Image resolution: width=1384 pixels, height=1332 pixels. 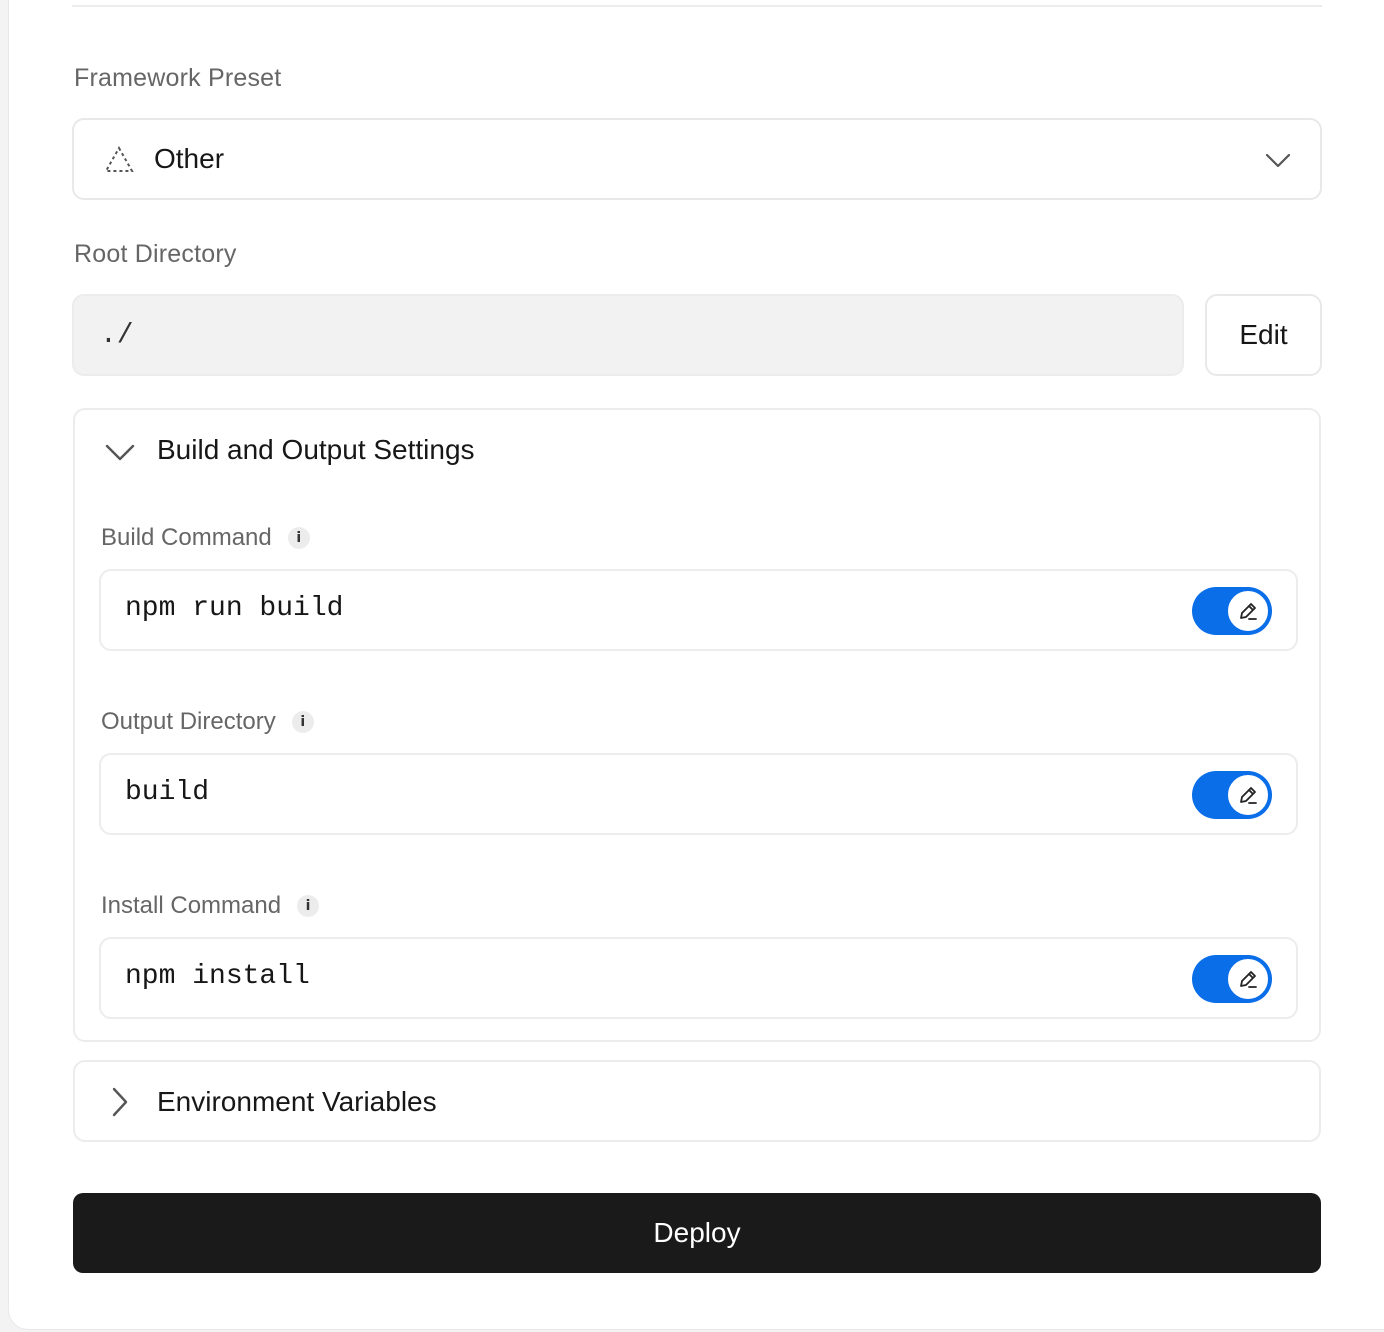 What do you see at coordinates (697, 452) in the screenshot?
I see `build-output-settings-toggle: Build and Output Settings` at bounding box center [697, 452].